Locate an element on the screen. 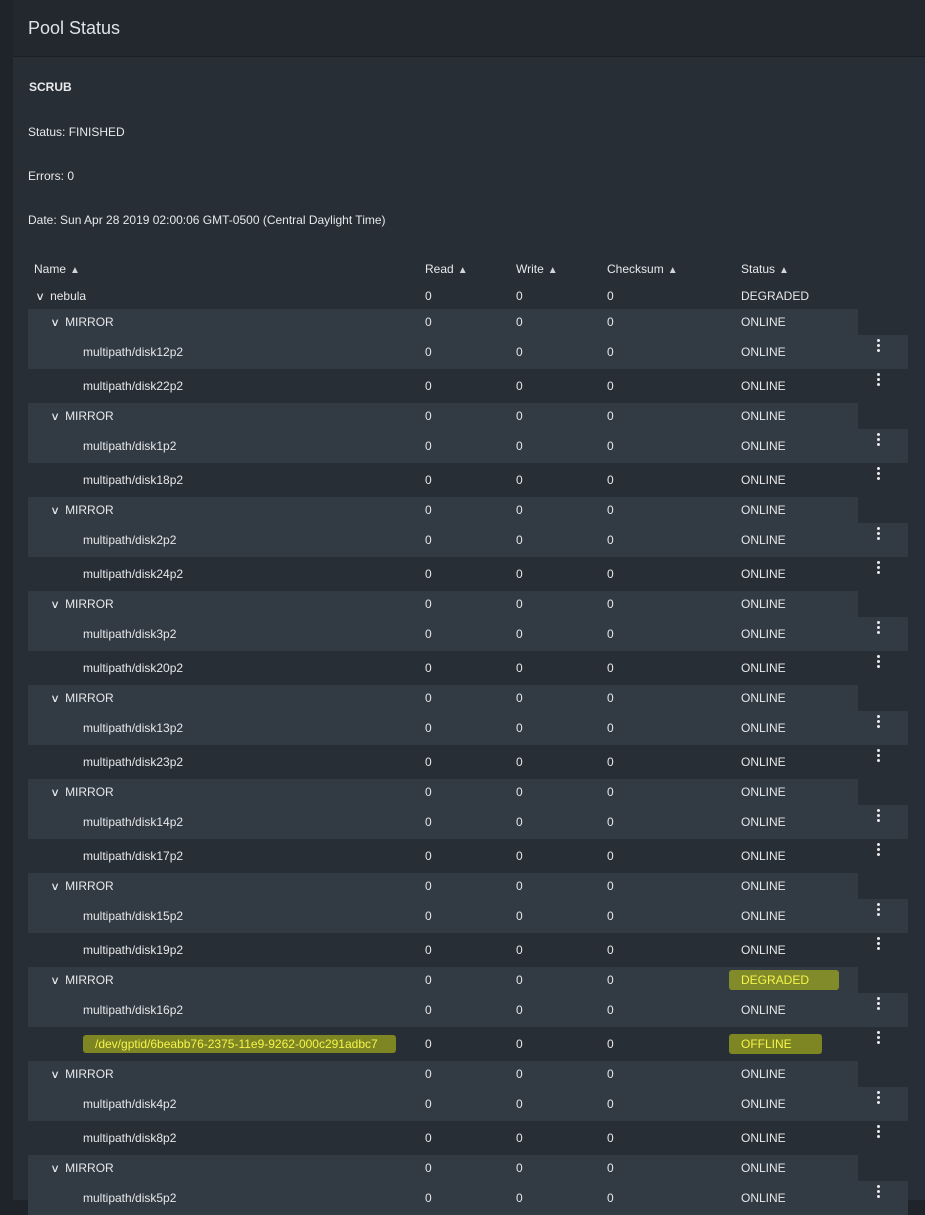 This screenshot has width=925, height=1215. column-header-status: Status ▲ is located at coordinates (765, 269).